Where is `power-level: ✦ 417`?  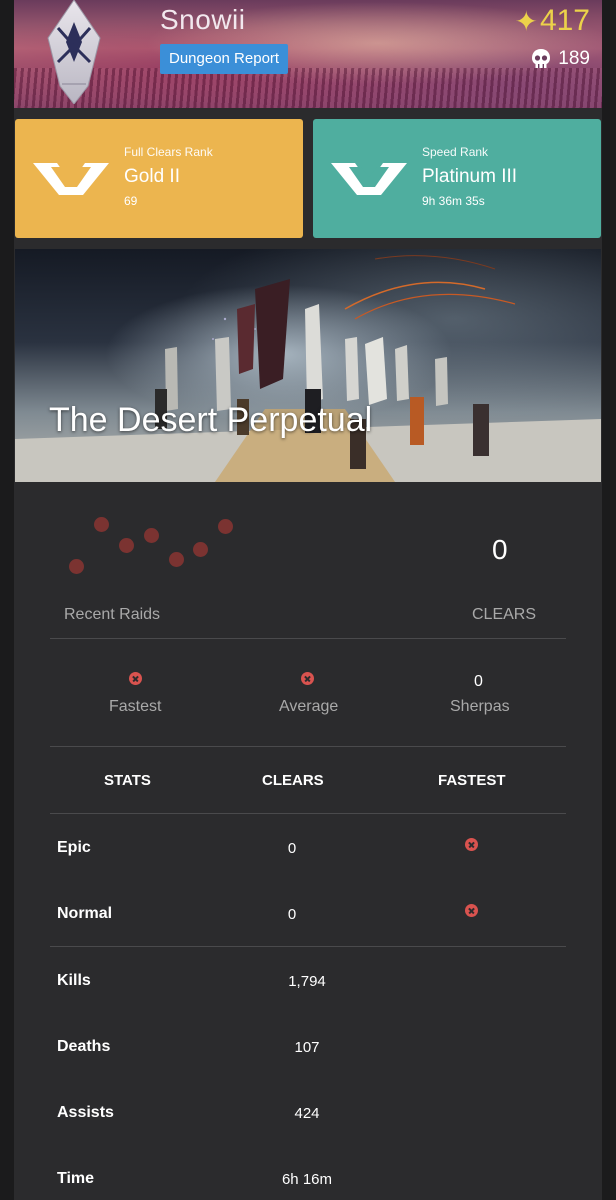 power-level: ✦ 417 is located at coordinates (552, 21).